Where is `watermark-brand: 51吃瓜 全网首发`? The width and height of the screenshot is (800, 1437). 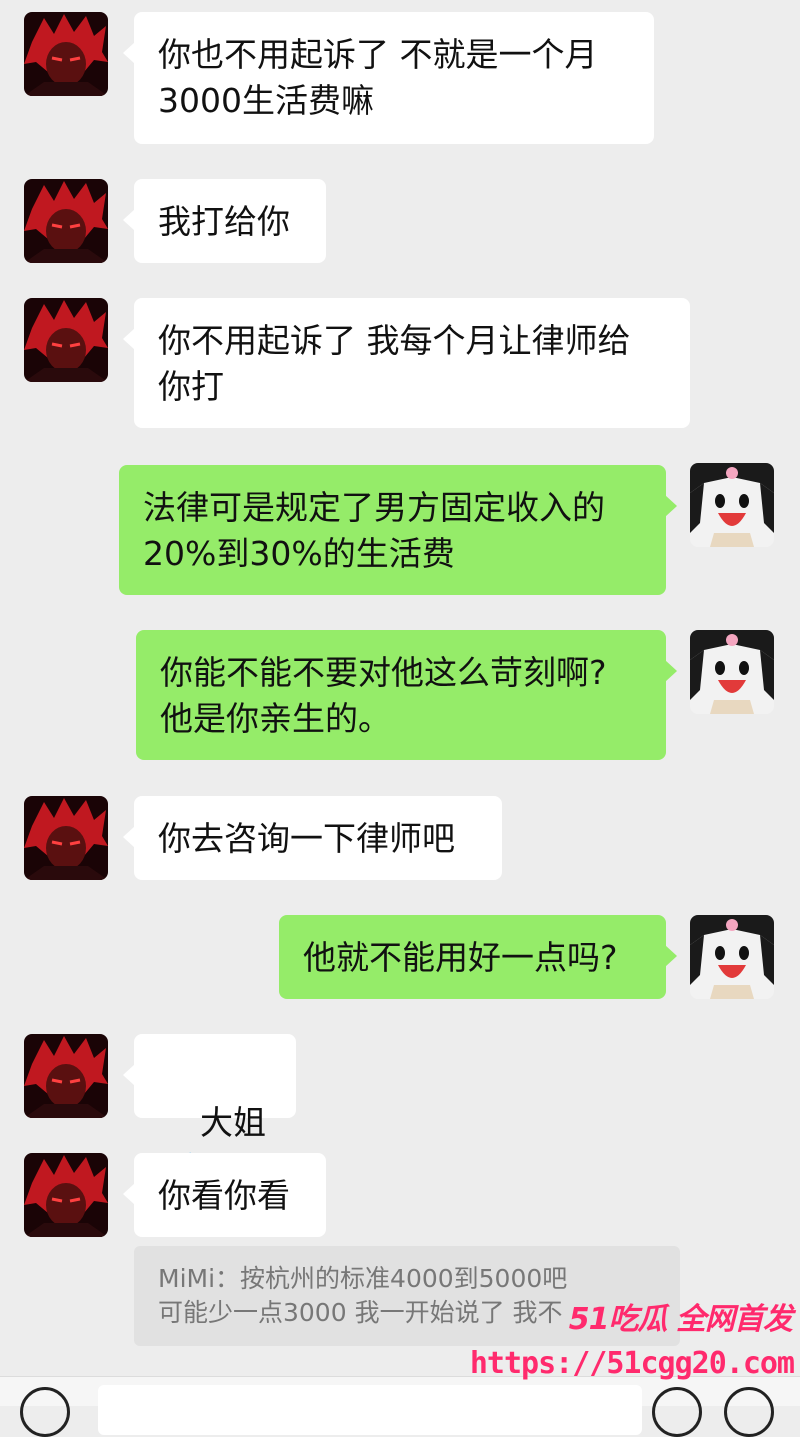 watermark-brand: 51吃瓜 全网首发 is located at coordinates (680, 1319).